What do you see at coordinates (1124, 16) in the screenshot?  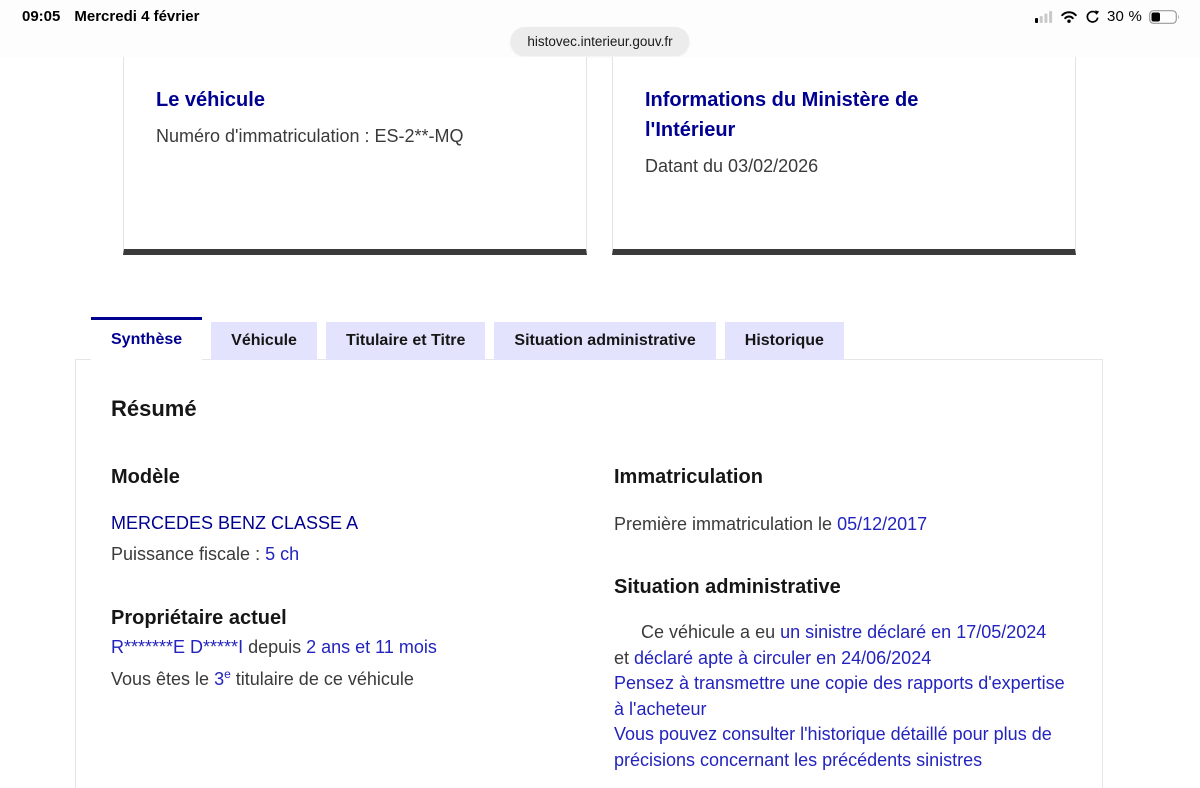 I see `battery-percent: 30 %` at bounding box center [1124, 16].